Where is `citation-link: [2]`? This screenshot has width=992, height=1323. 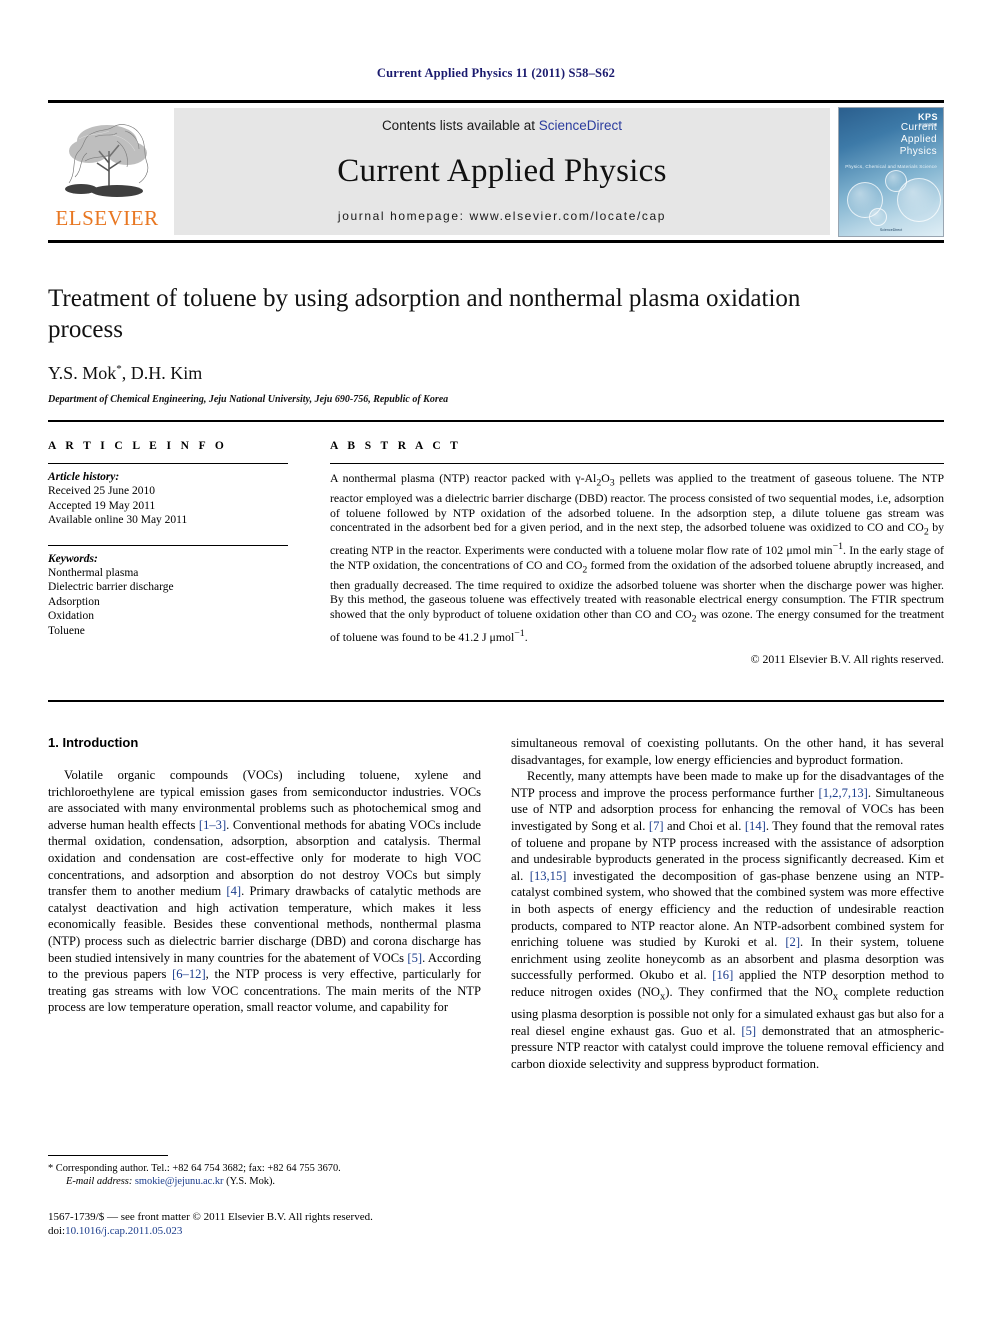
citation-link: [2] is located at coordinates (792, 942).